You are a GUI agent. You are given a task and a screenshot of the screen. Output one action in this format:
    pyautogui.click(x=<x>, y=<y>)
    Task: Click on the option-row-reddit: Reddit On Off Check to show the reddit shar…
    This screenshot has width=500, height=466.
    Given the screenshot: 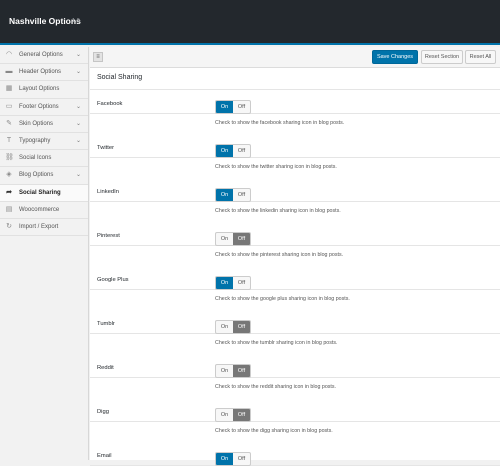 What is the action you would take?
    pyautogui.click(x=295, y=362)
    